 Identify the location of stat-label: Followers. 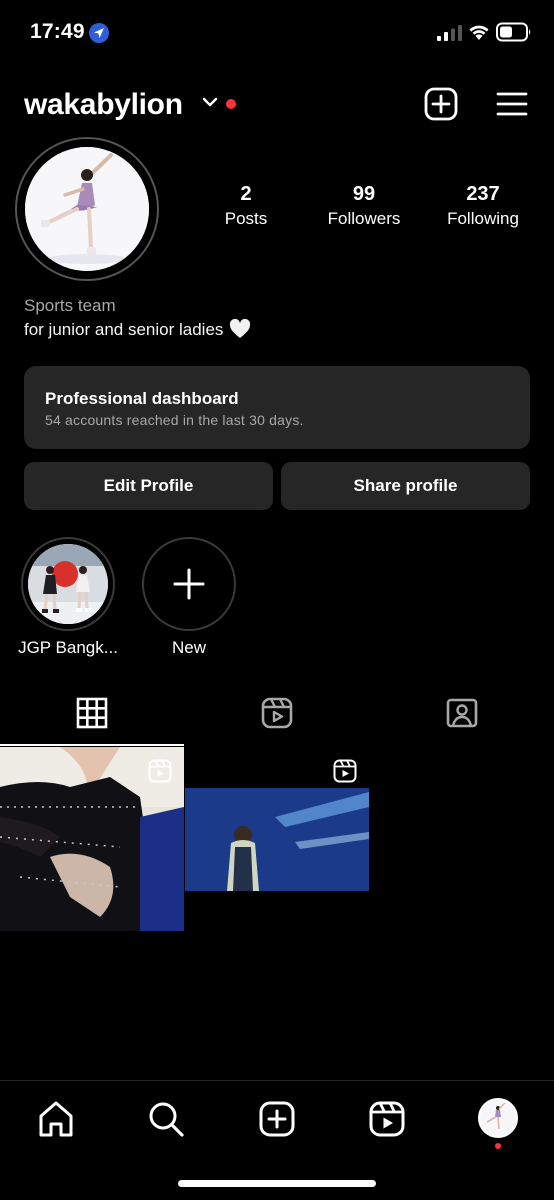
(364, 218).